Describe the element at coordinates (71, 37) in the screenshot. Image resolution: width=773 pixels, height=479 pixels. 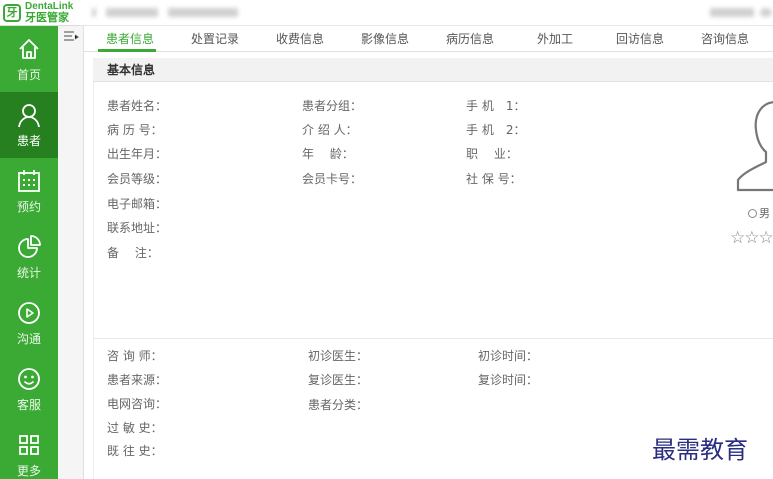
I see `collapse-menu-icon` at that location.